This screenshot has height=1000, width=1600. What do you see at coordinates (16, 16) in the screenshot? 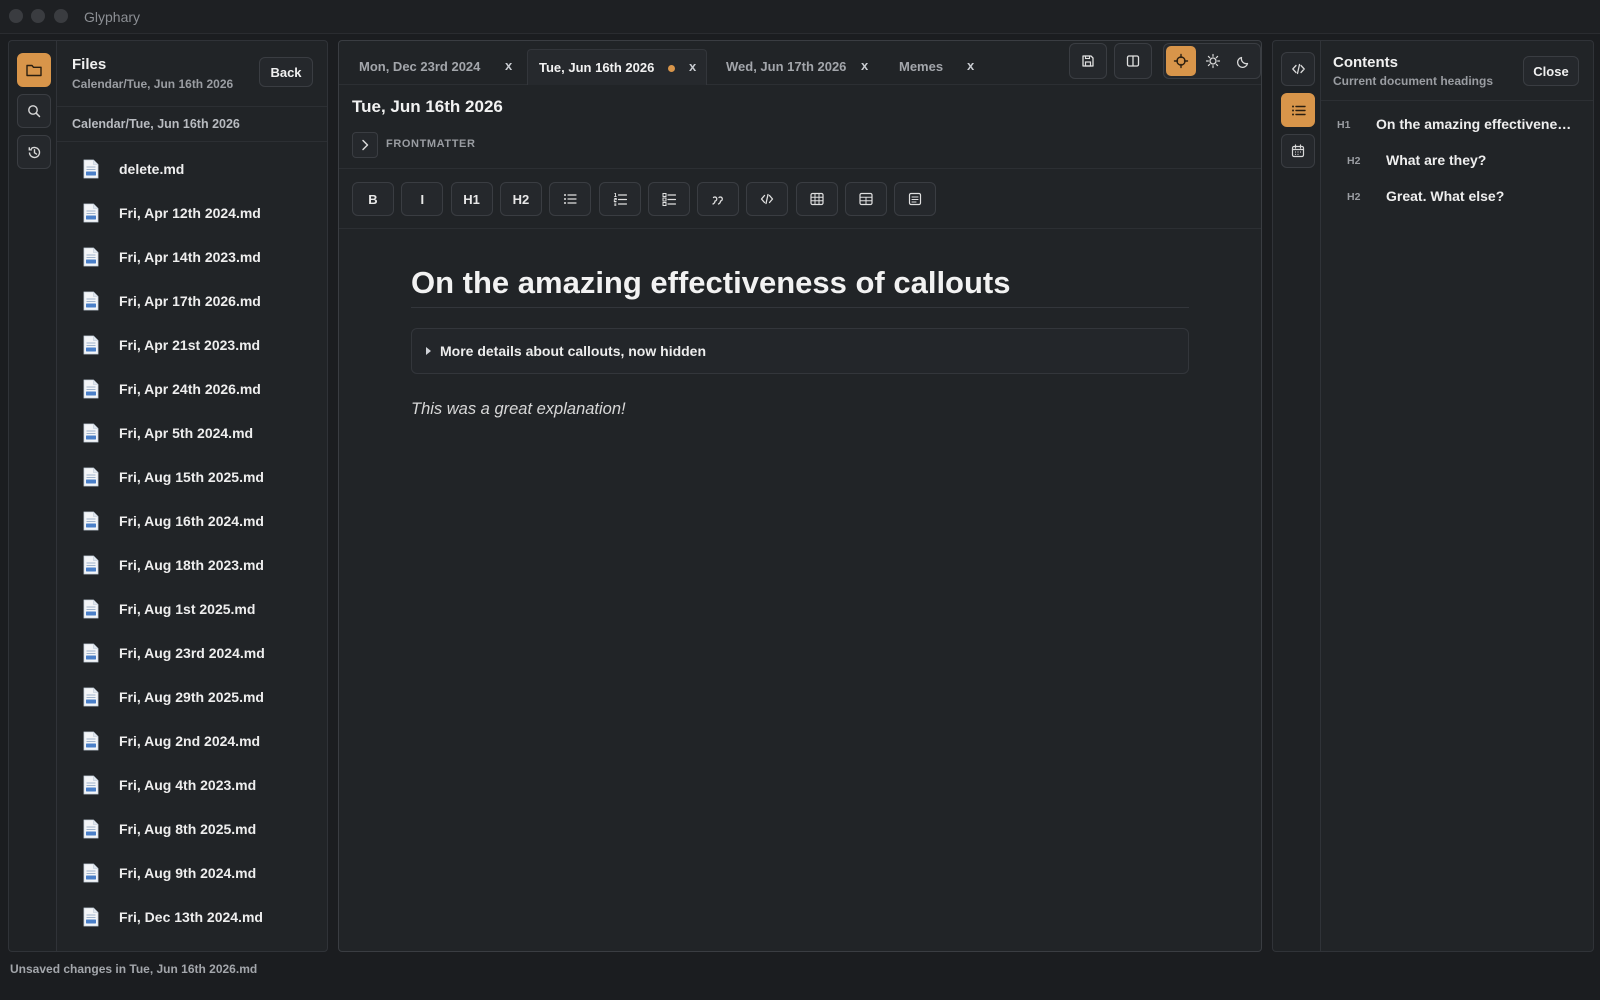
I see `window-close-button` at bounding box center [16, 16].